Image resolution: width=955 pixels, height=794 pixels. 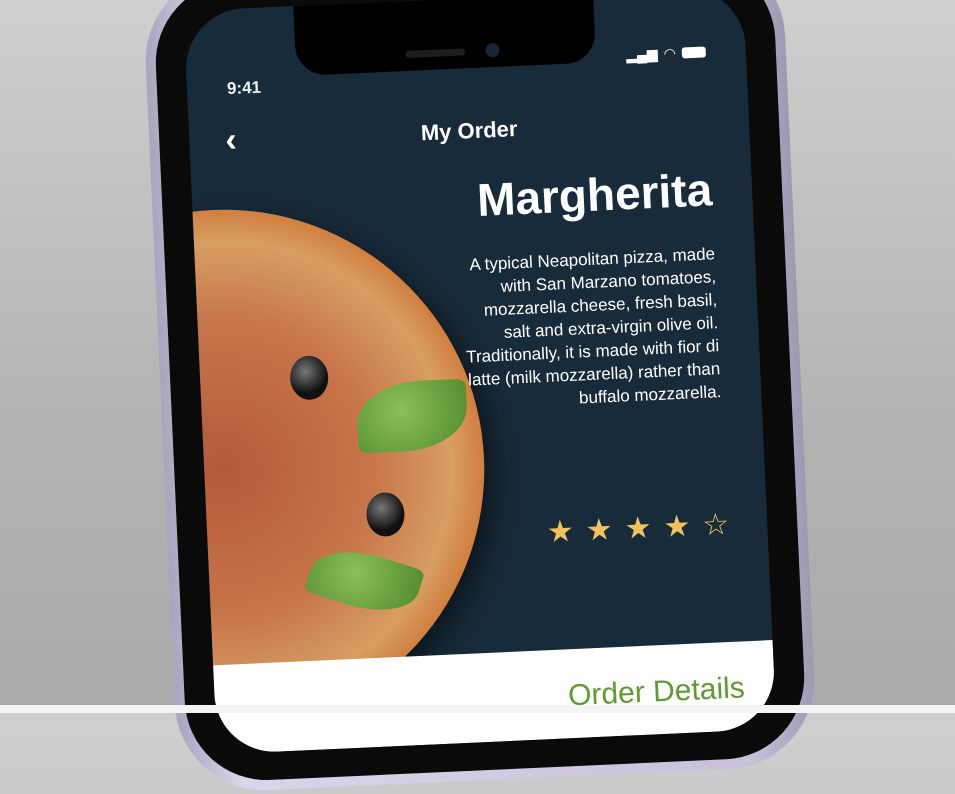 What do you see at coordinates (694, 52) in the screenshot?
I see `battery-icon` at bounding box center [694, 52].